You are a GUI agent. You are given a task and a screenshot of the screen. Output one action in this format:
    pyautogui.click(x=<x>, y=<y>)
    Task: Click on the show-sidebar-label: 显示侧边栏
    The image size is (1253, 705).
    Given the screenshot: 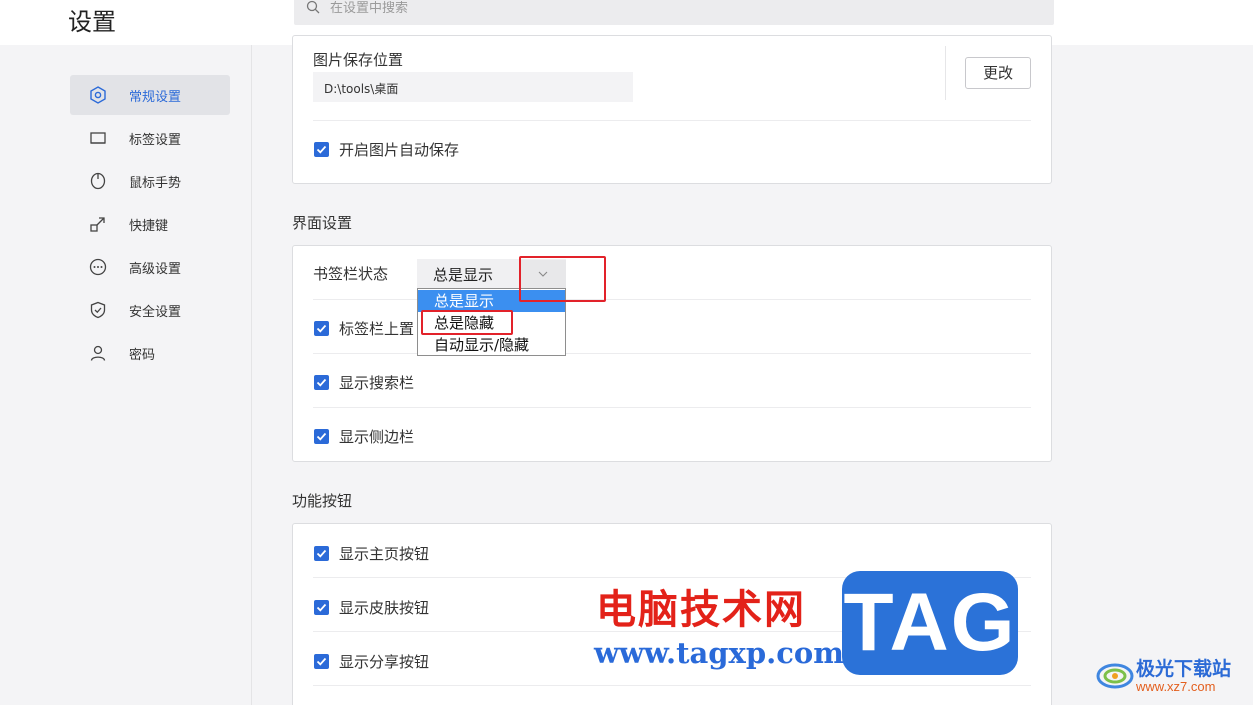 What is the action you would take?
    pyautogui.click(x=377, y=437)
    